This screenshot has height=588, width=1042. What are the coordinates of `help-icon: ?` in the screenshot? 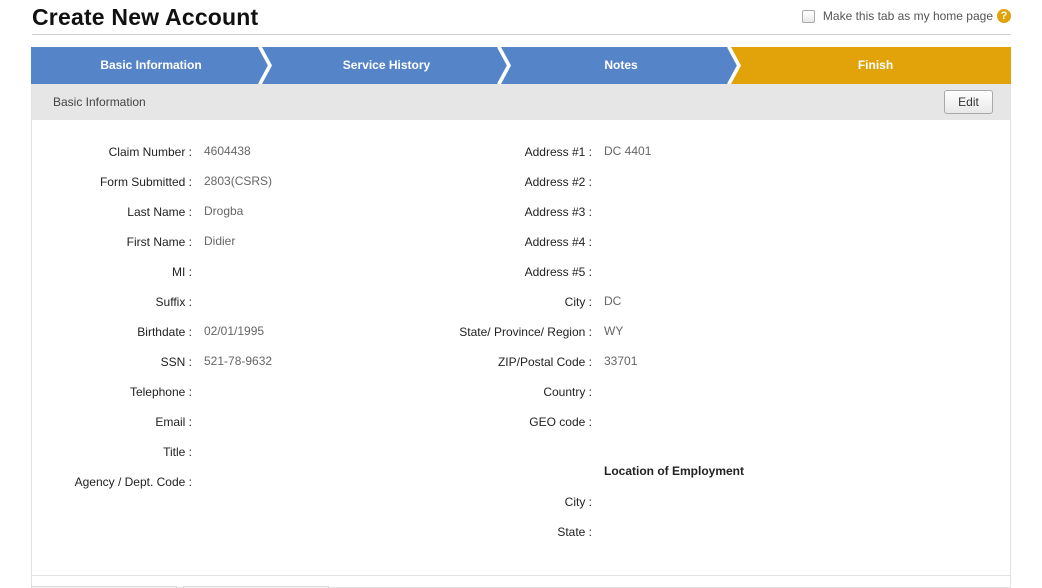 It's located at (1004, 16).